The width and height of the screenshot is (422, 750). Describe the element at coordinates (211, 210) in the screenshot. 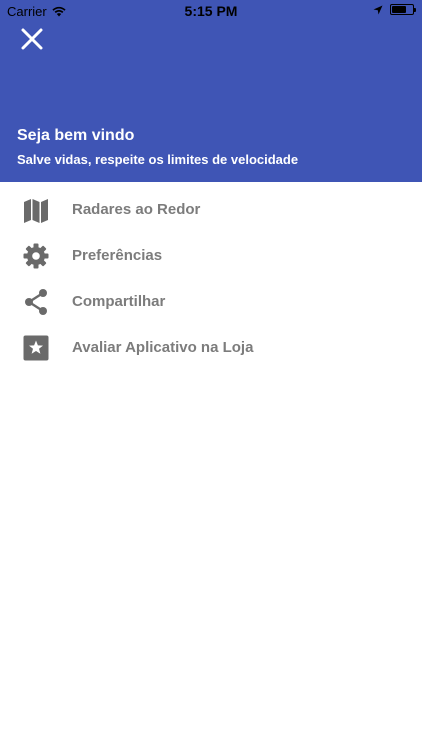

I see `menu-item-radares: Radares ao Redor` at that location.